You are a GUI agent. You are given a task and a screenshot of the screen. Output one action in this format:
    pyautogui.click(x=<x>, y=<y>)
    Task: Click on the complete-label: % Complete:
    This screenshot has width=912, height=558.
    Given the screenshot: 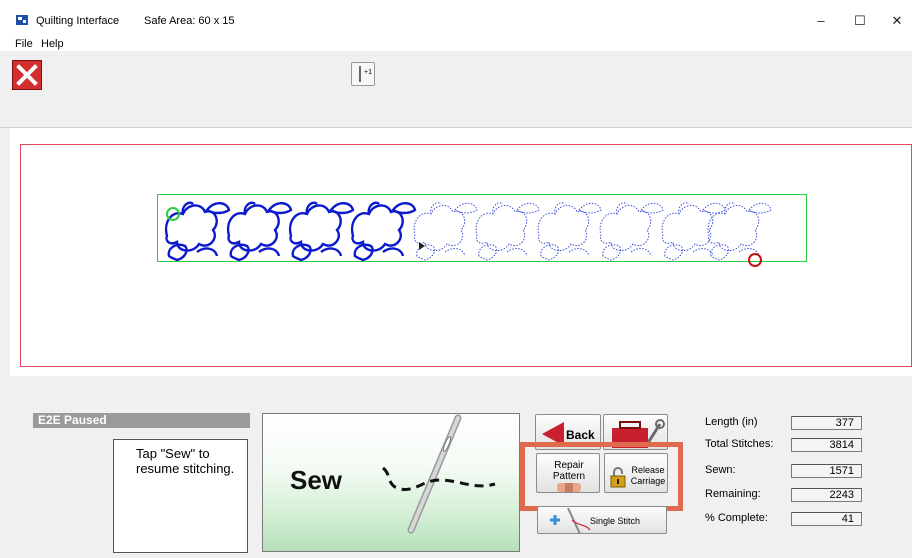 What is the action you would take?
    pyautogui.click(x=736, y=518)
    